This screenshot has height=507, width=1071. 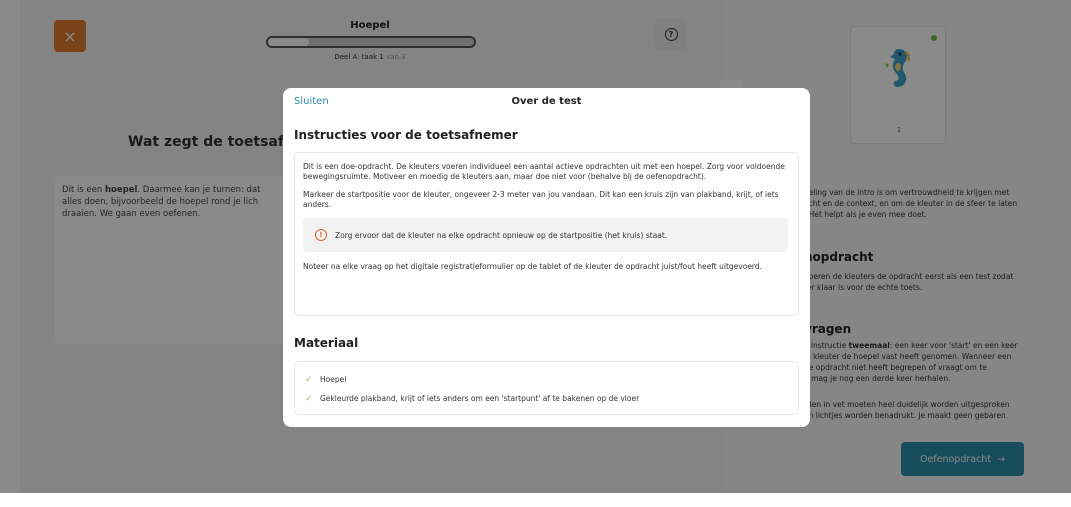 What do you see at coordinates (311, 101) in the screenshot?
I see `close-dialog-button: Sluiten` at bounding box center [311, 101].